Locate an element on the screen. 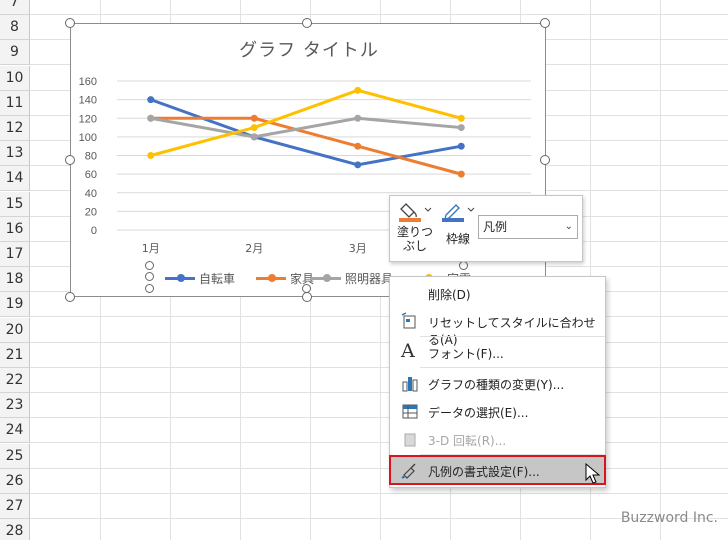 The image size is (728, 540). legend-handle-top-right is located at coordinates (463, 265).